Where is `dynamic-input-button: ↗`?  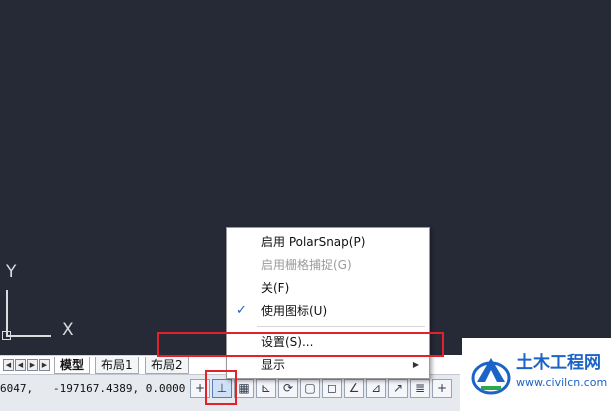
dynamic-input-button: ↗ is located at coordinates (398, 388).